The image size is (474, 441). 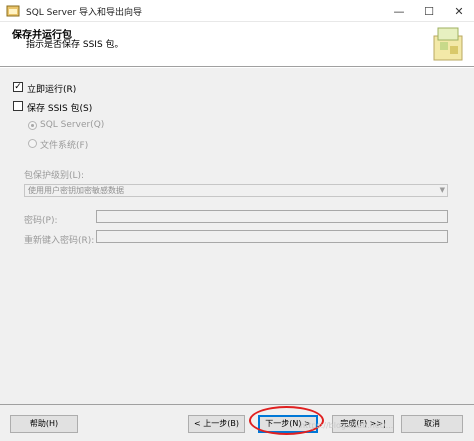 I want to click on file-system-radio, so click(x=32, y=143).